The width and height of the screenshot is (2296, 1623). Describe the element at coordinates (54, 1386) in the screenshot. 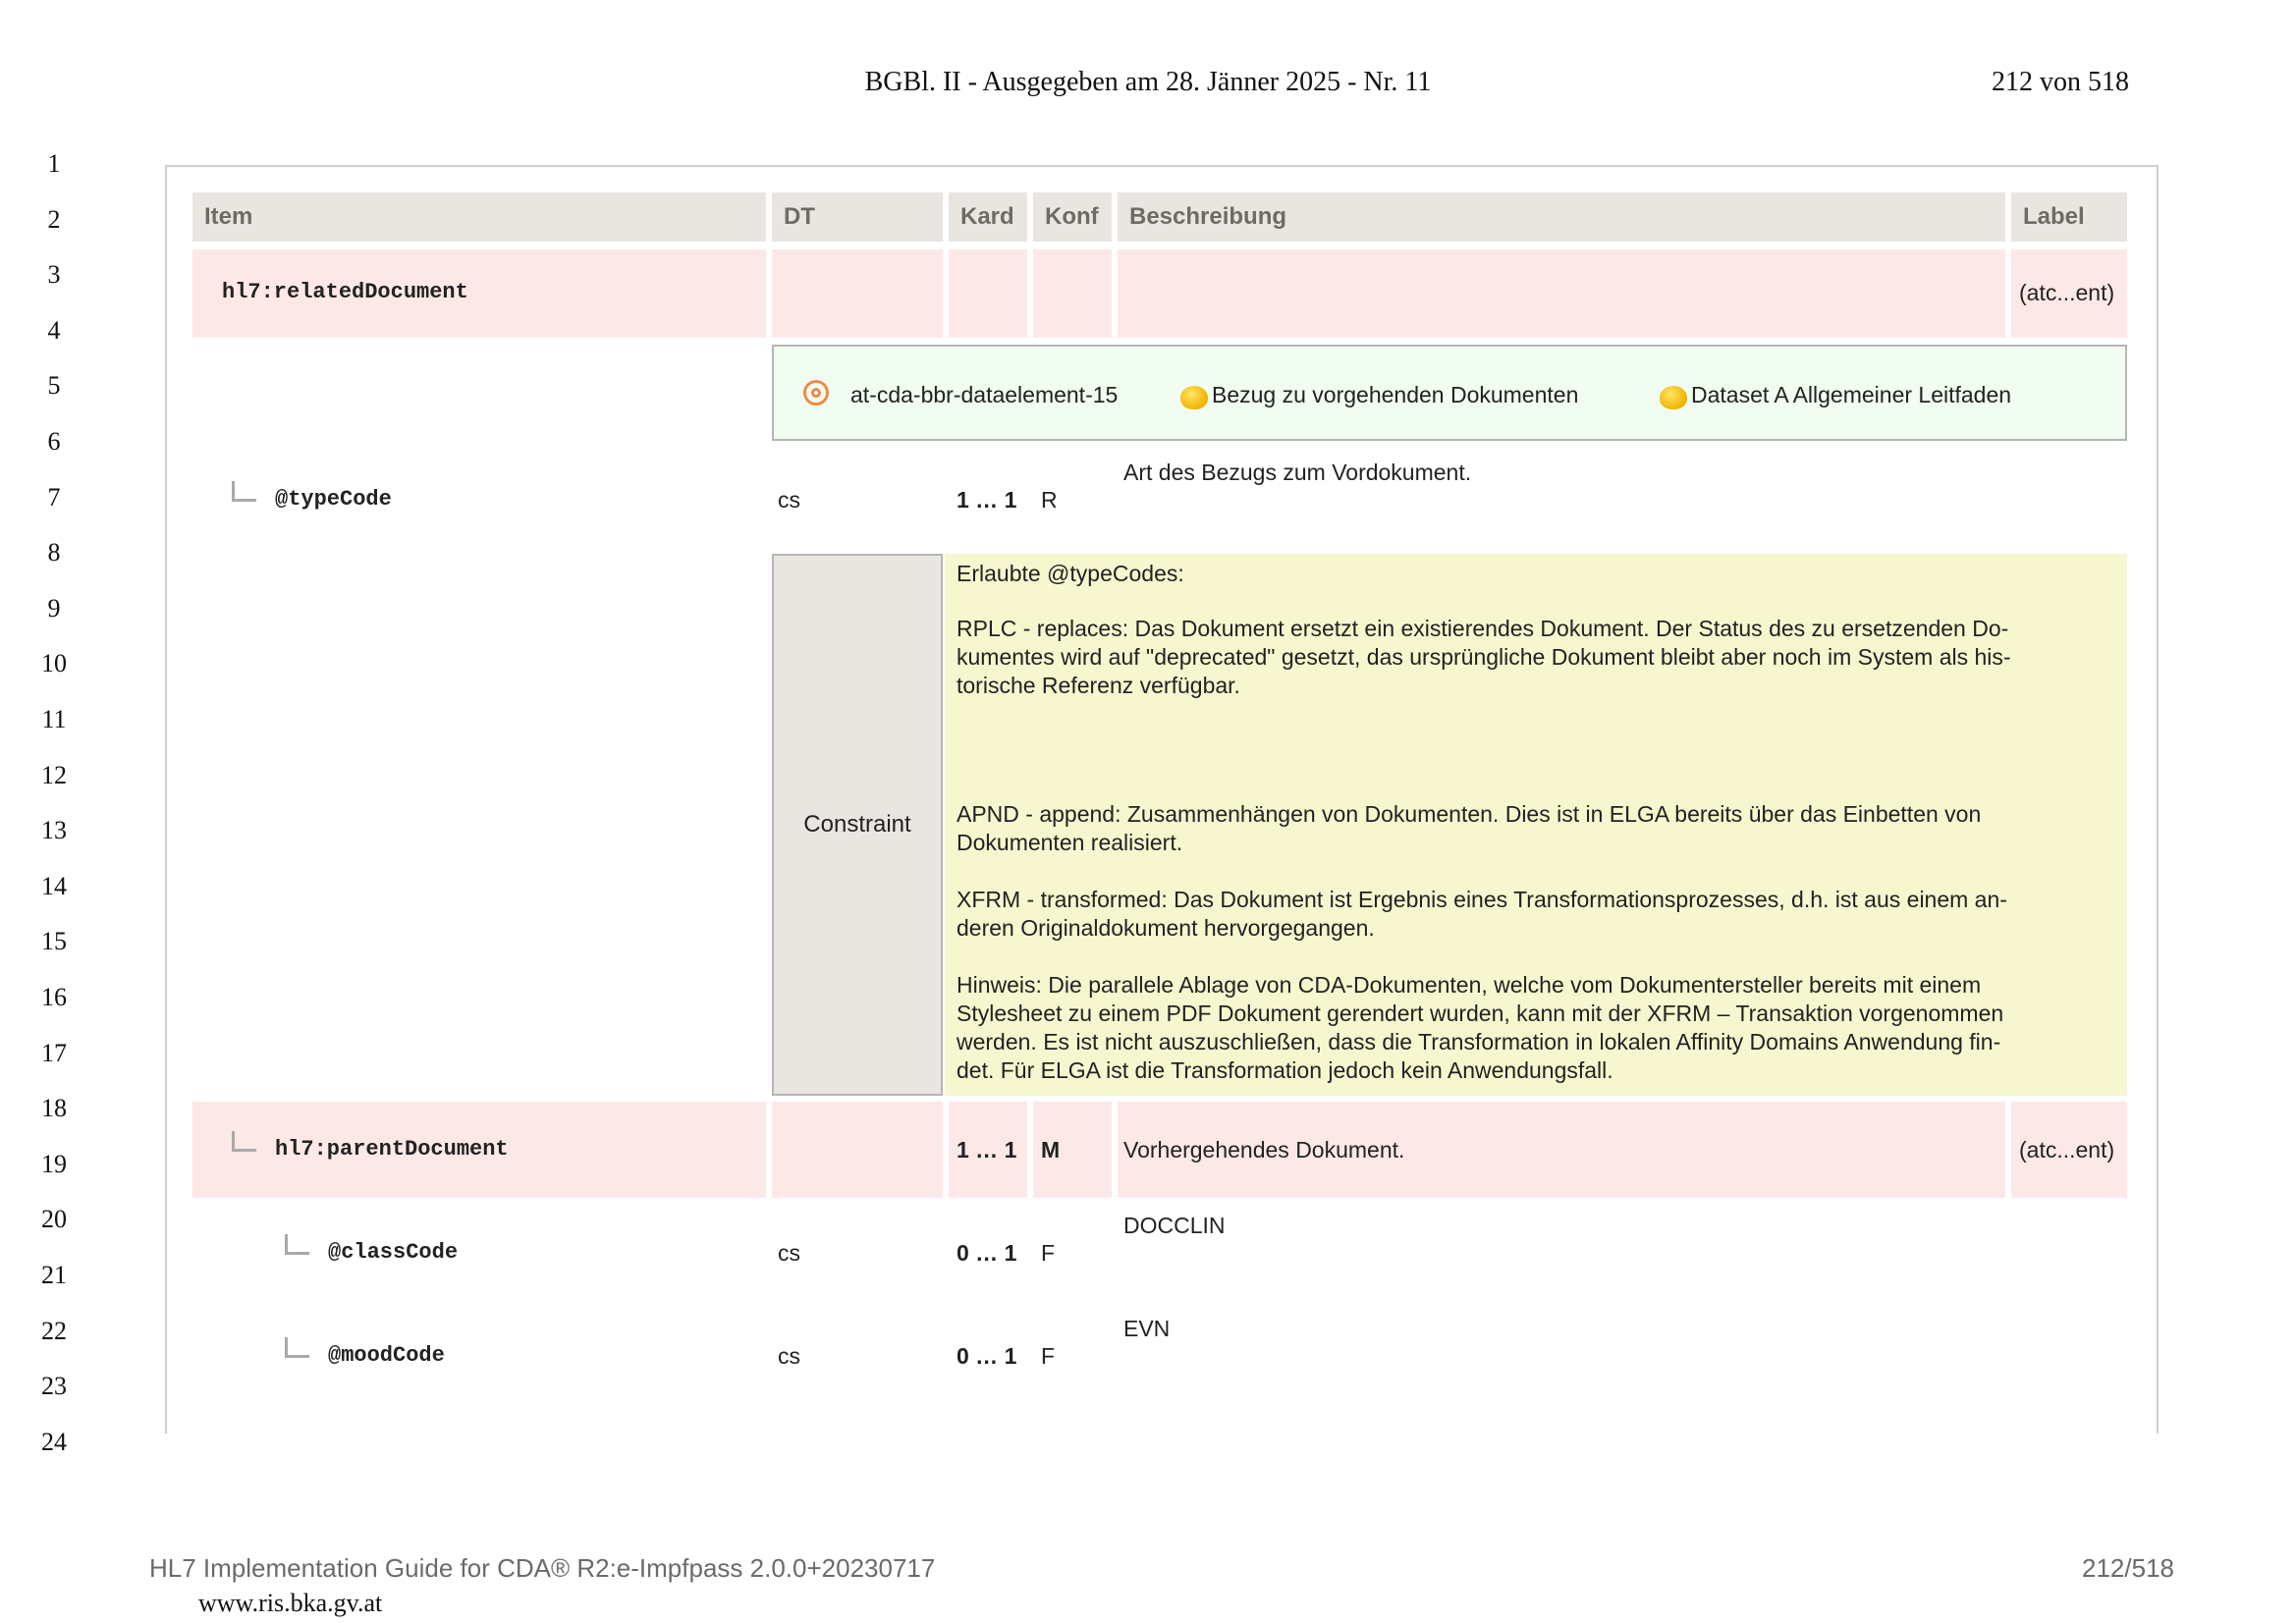

I see `line-number: 23` at that location.